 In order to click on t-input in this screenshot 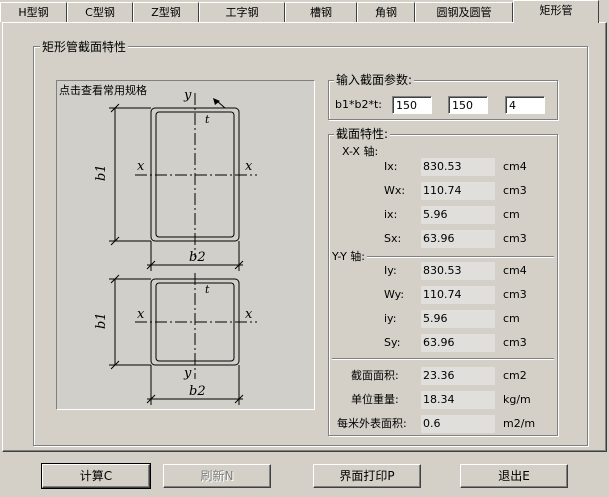, I will do `click(525, 105)`.